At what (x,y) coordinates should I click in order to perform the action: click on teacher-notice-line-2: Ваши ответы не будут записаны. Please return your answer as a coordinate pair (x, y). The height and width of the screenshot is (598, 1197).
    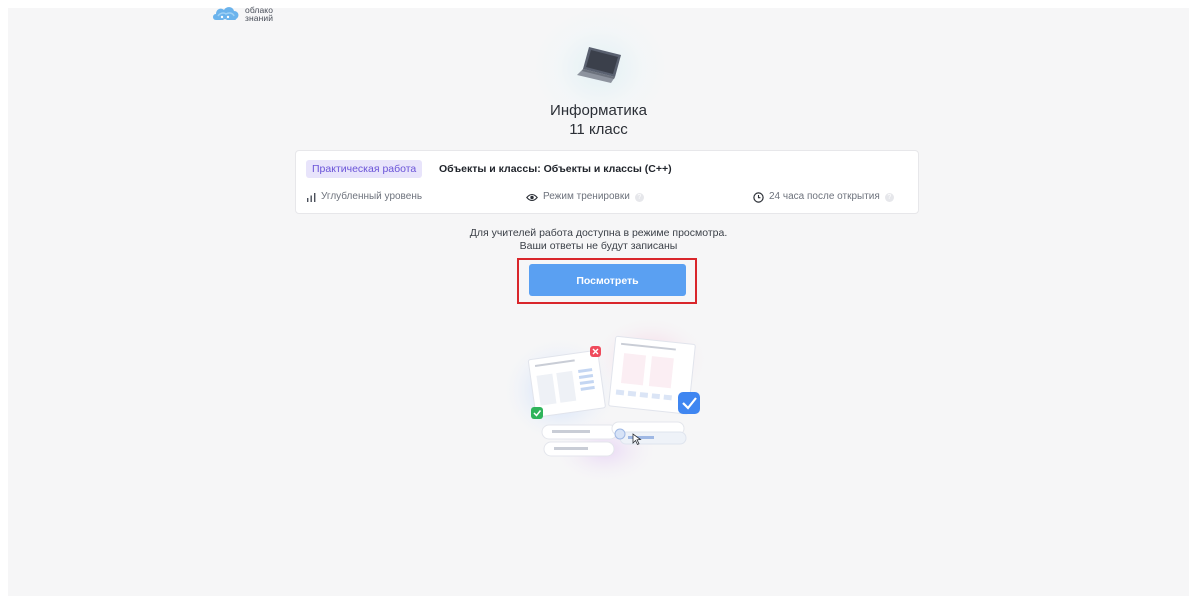
    Looking at the image, I should click on (598, 246).